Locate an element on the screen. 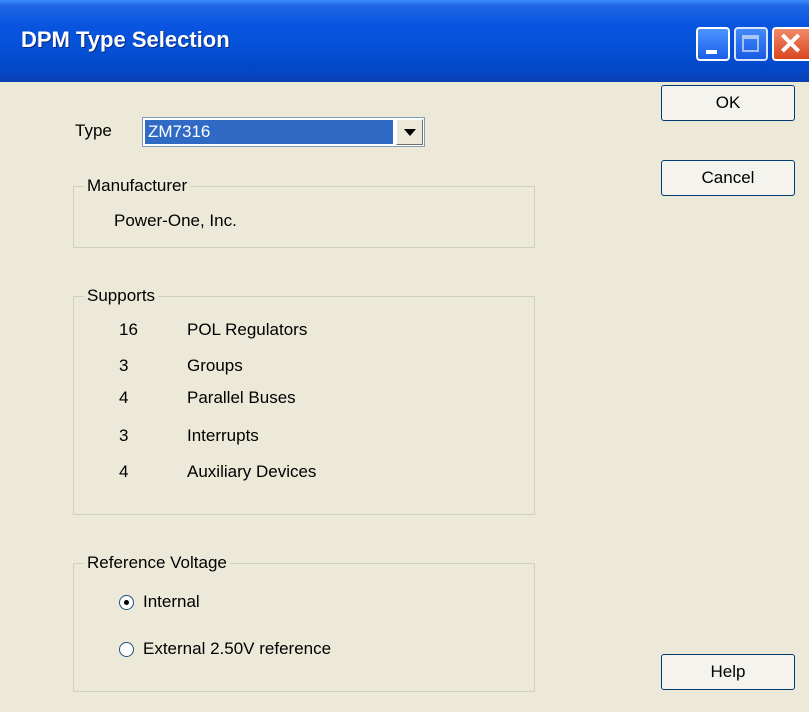 This screenshot has width=809, height=712. supports-row: 4 Parallel Buses is located at coordinates (294, 399).